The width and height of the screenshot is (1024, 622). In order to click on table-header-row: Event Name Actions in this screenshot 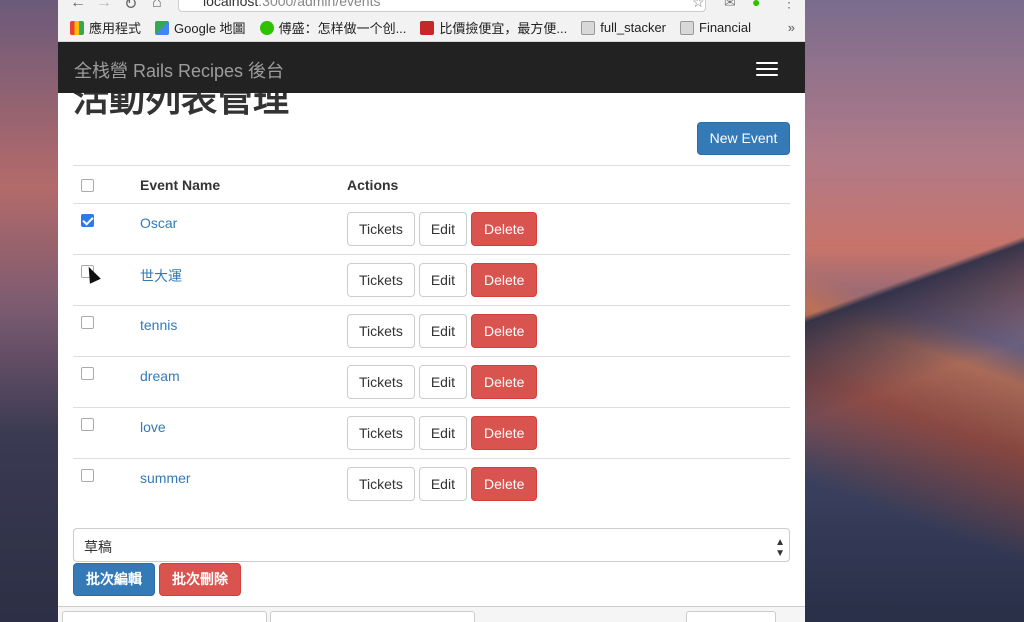, I will do `click(431, 184)`.